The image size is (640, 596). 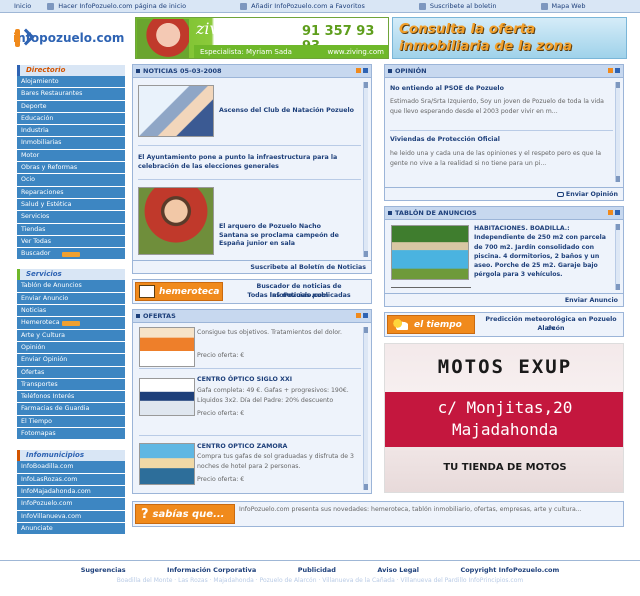 I want to click on directorio-item: Servicios, so click(x=71, y=217).